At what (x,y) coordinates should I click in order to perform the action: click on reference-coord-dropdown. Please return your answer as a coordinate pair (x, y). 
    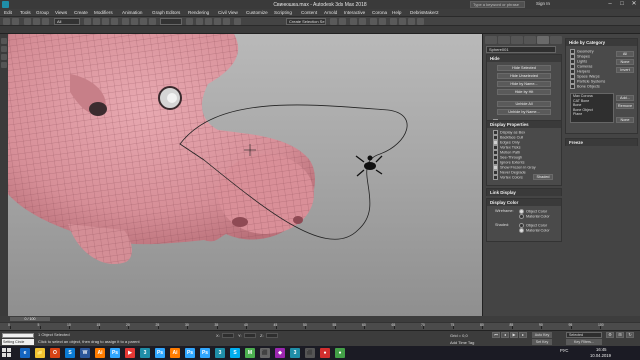
    Looking at the image, I should click on (171, 21).